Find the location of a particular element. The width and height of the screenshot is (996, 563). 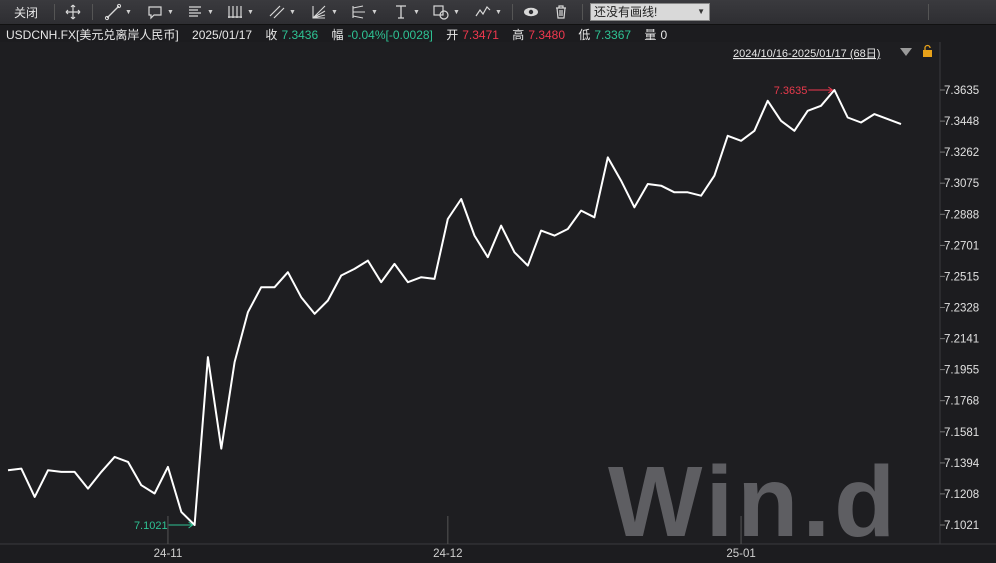

y-tick-label: 7.2328 is located at coordinates (961, 309).